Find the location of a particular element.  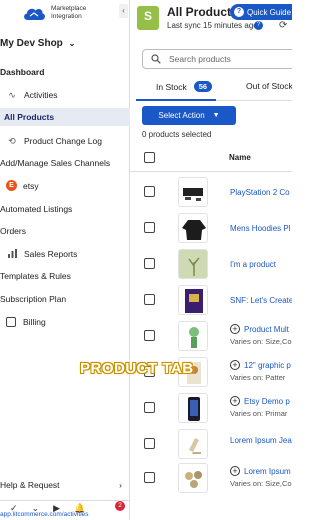

nav-subscription-plan: Subscription Plan is located at coordinates (65, 299).